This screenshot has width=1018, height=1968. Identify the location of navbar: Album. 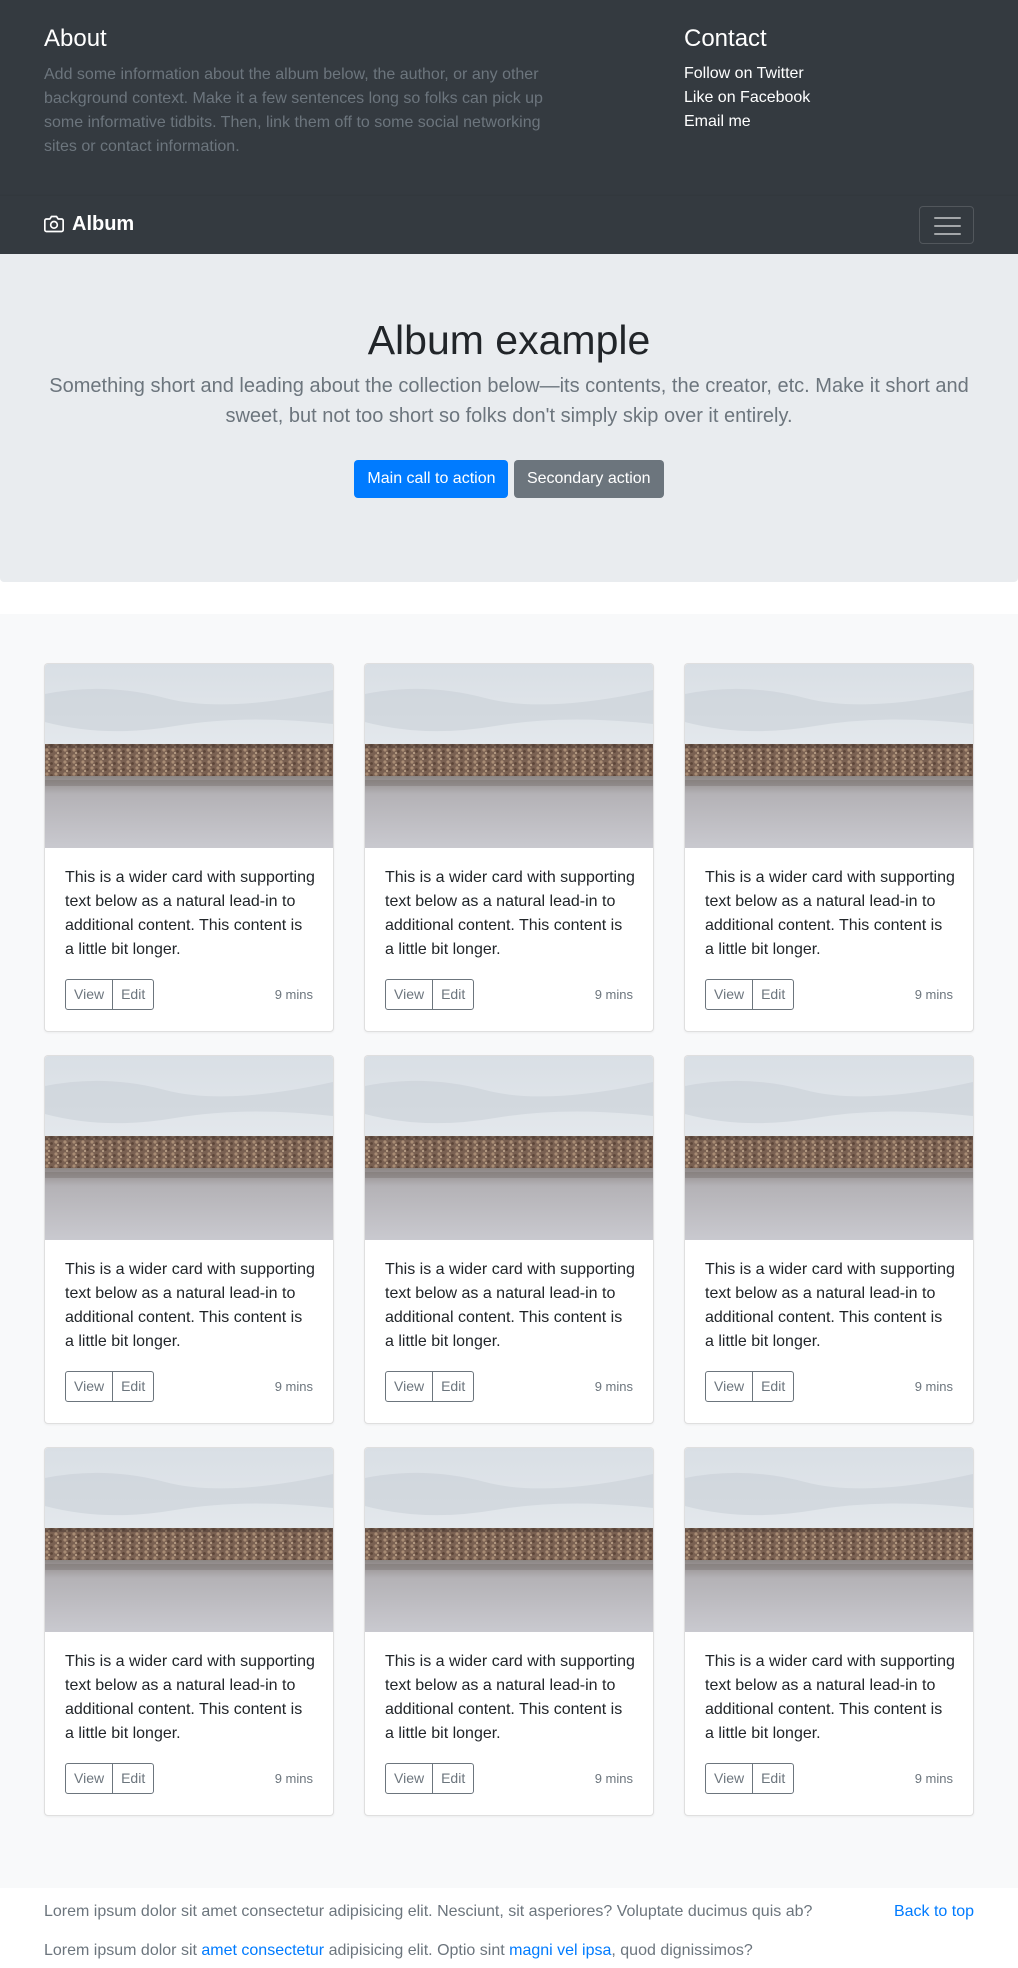
(509, 225).